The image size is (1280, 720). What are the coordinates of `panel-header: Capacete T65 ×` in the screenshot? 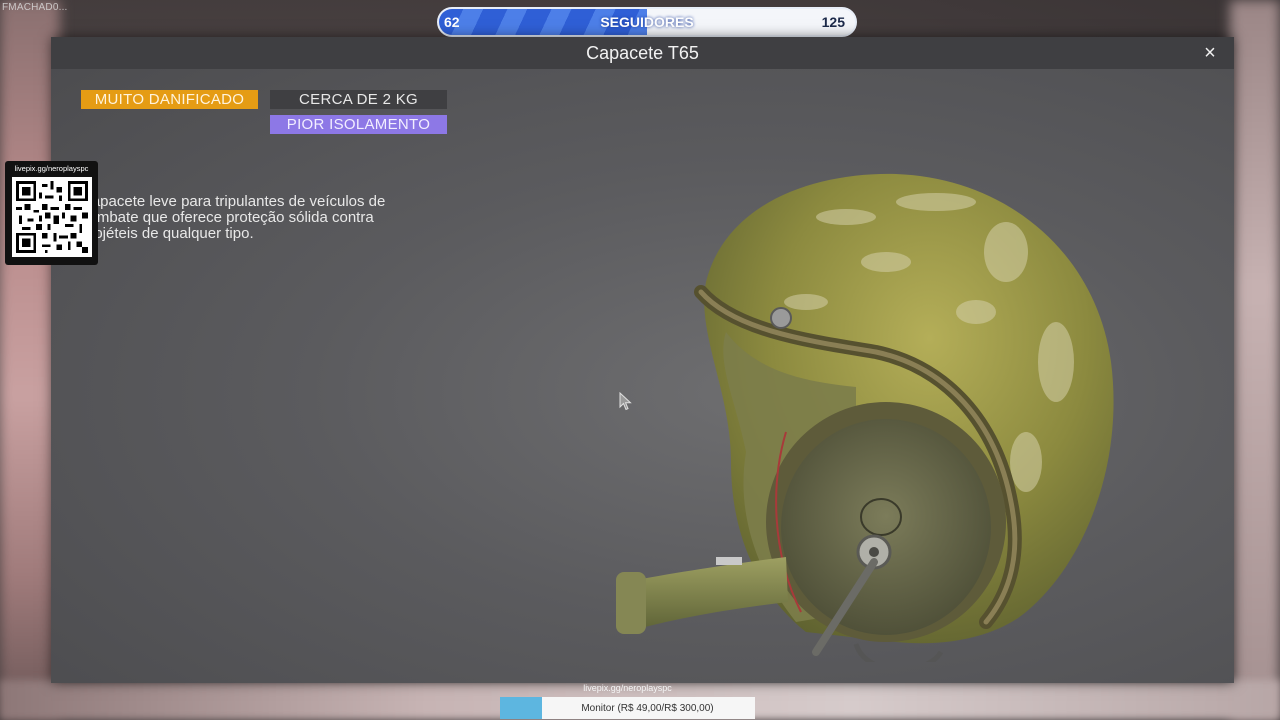 It's located at (642, 53).